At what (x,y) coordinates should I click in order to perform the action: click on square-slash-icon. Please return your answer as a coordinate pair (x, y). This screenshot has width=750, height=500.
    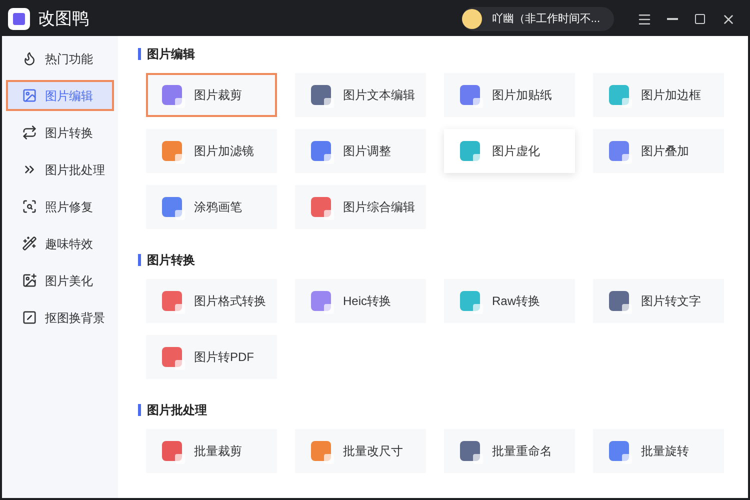
    Looking at the image, I should click on (29, 317).